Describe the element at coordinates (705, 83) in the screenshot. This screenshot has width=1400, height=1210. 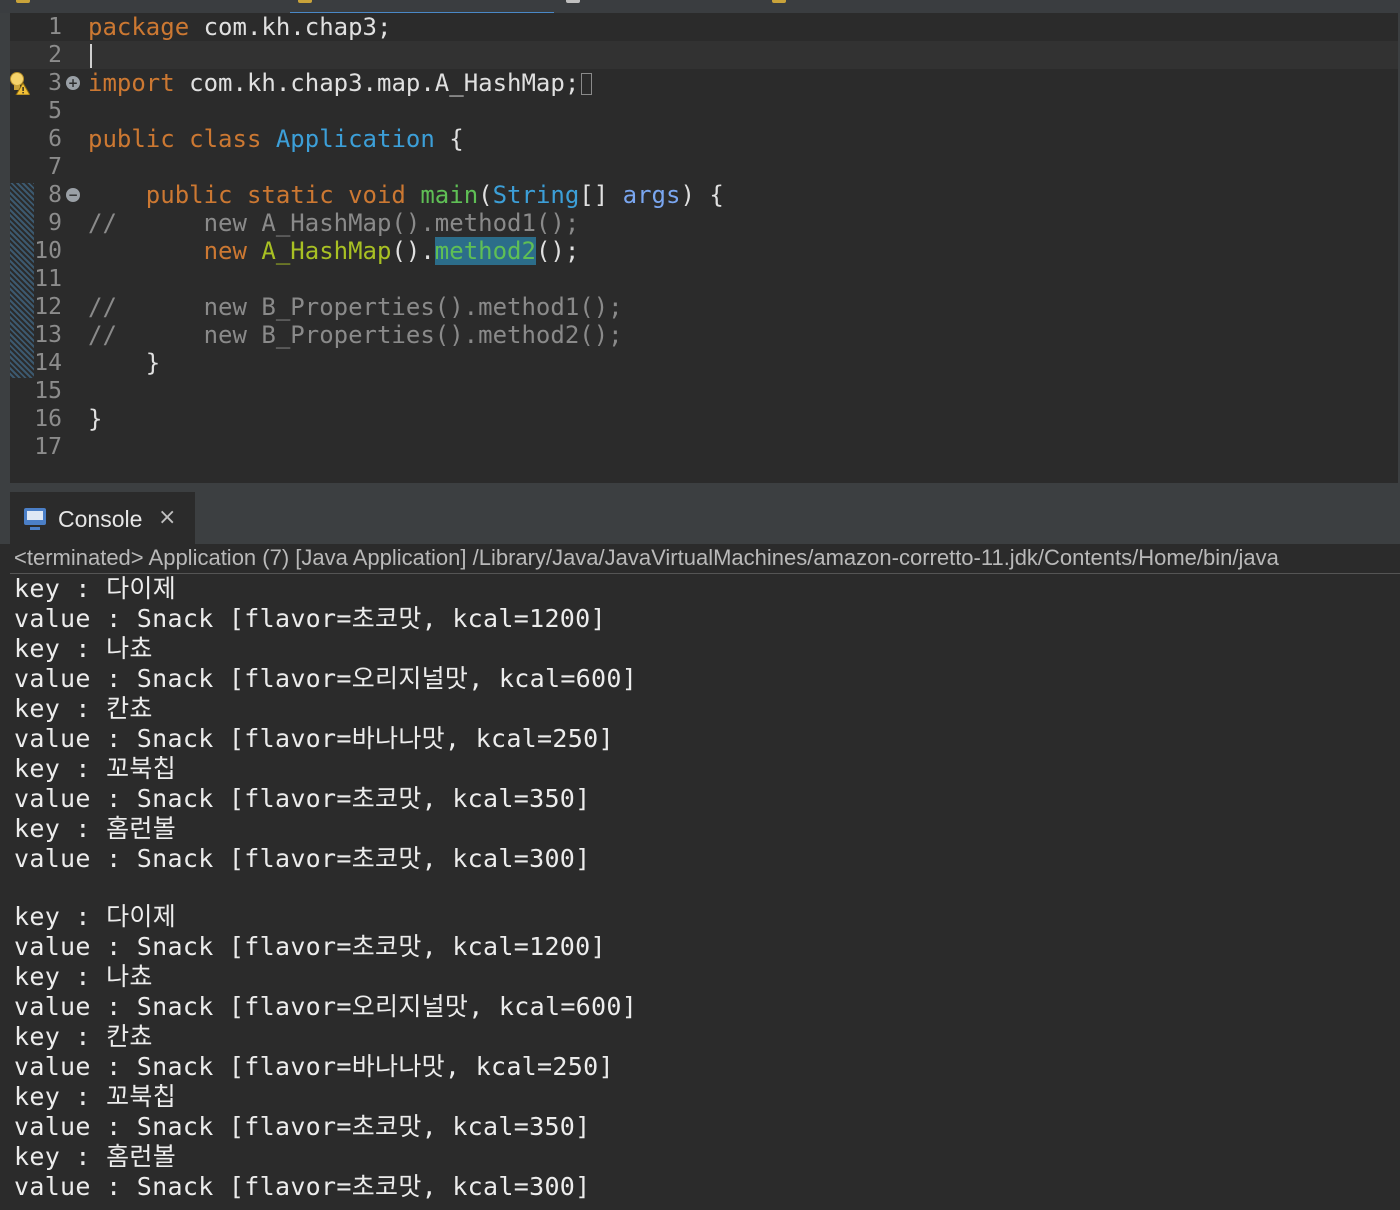
I see `code-line: 3 + import com.kh.chap3.map.A_HashMap;` at that location.